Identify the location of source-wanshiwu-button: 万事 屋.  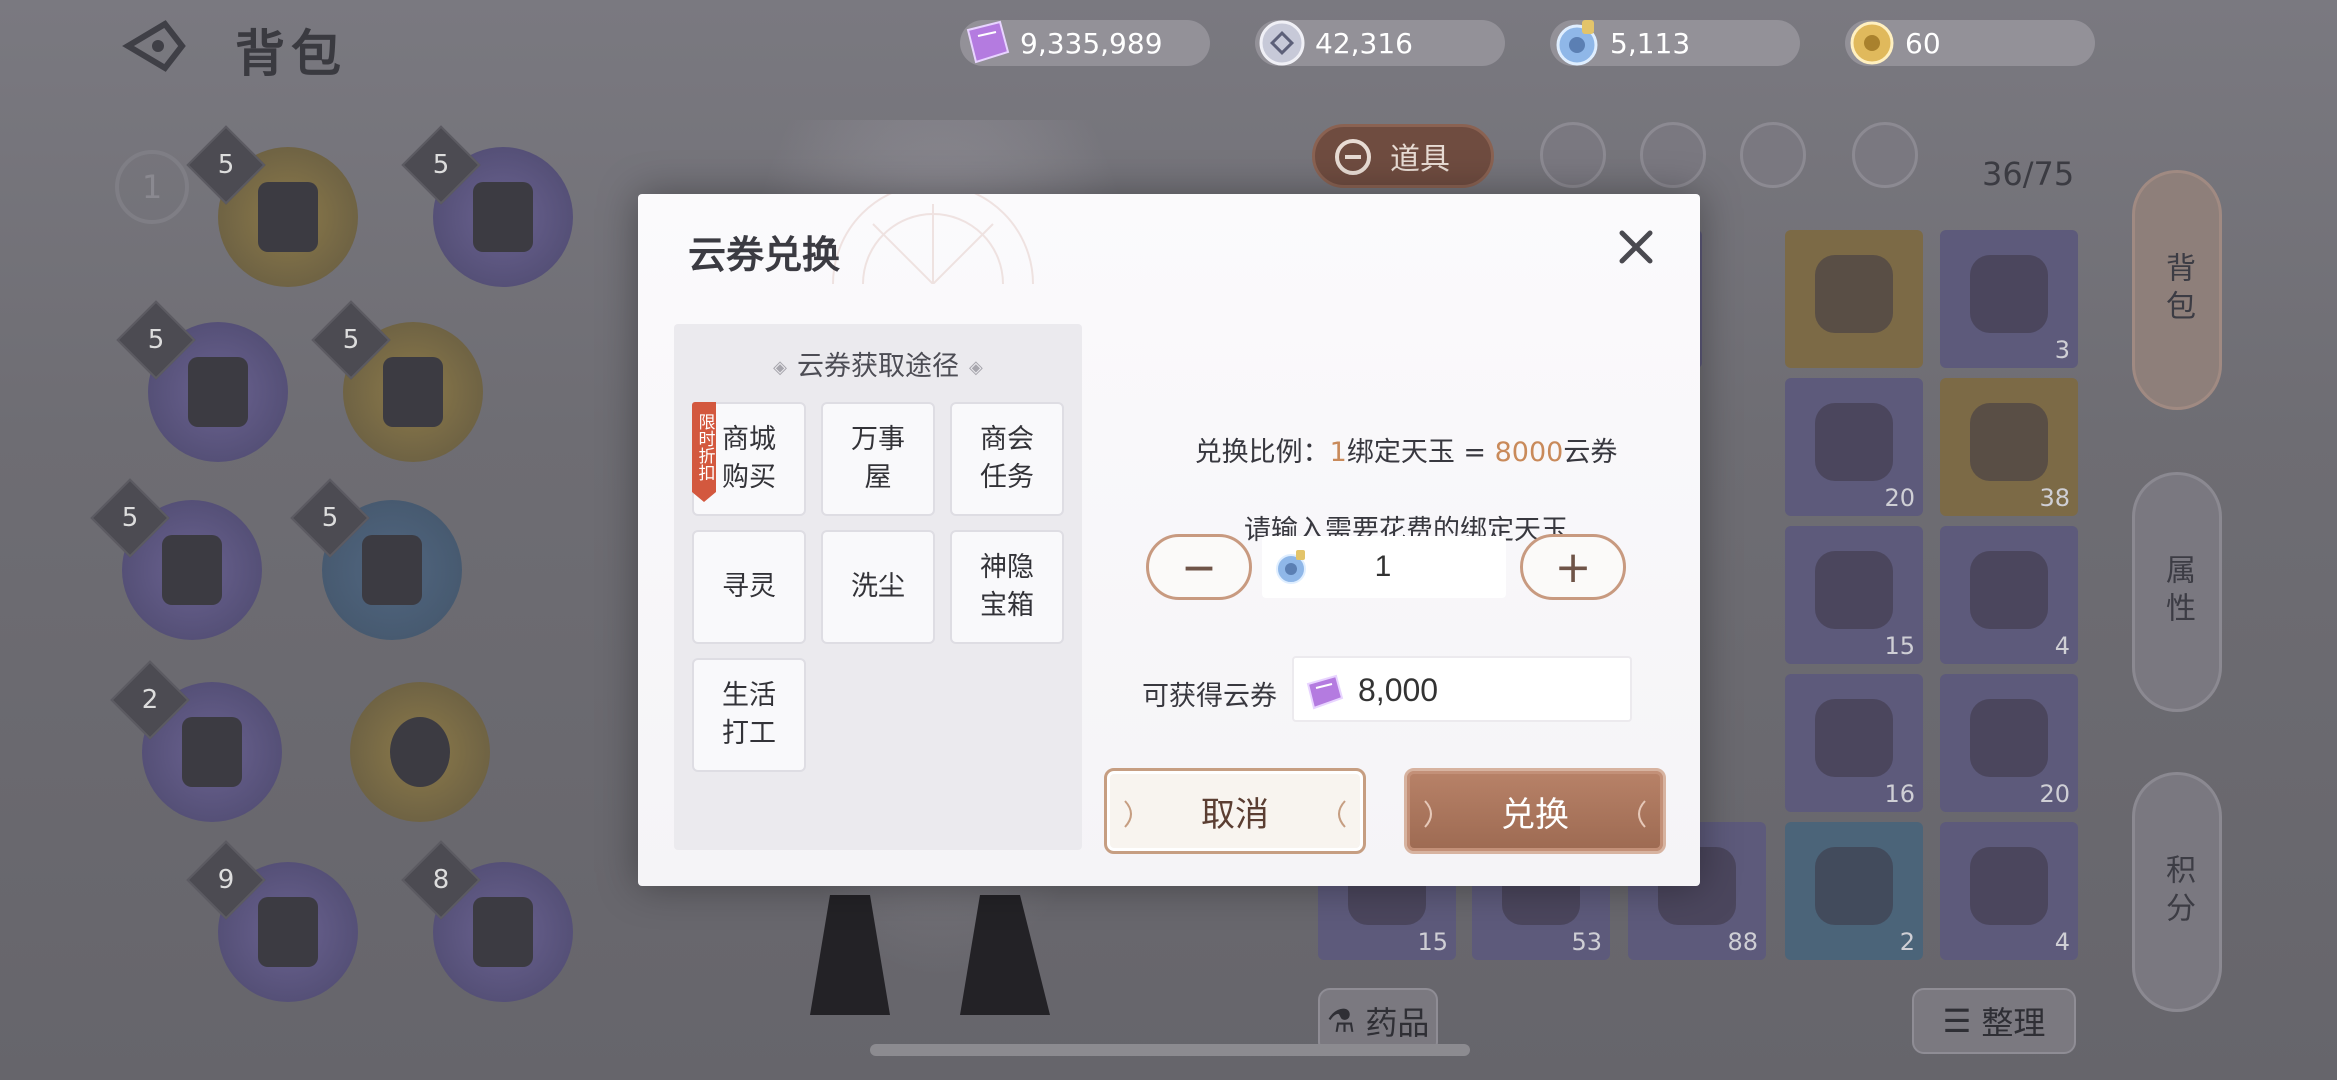
(878, 459).